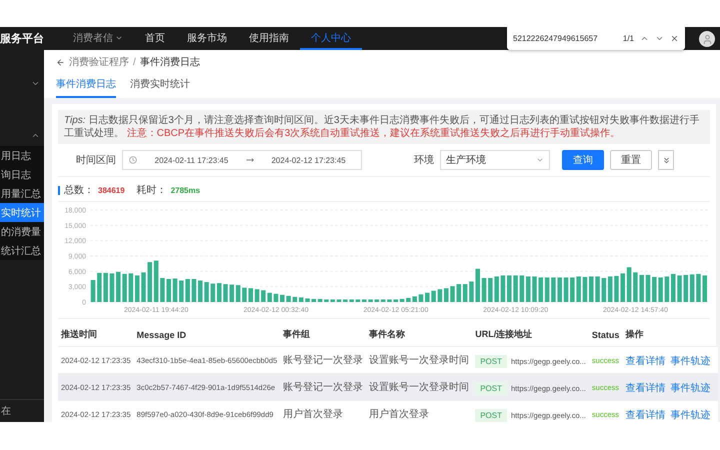 Image resolution: width=720 pixels, height=450 pixels. I want to click on range-arrow-icon, so click(250, 160).